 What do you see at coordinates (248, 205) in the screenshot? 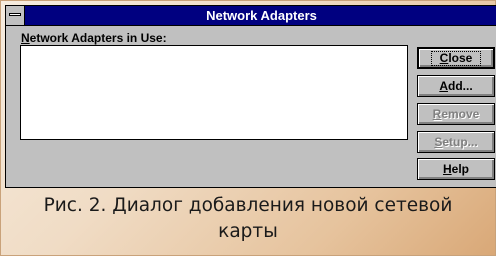
I see `caption-line-1: Рис. 2. Диалог добавления новой сетевой` at bounding box center [248, 205].